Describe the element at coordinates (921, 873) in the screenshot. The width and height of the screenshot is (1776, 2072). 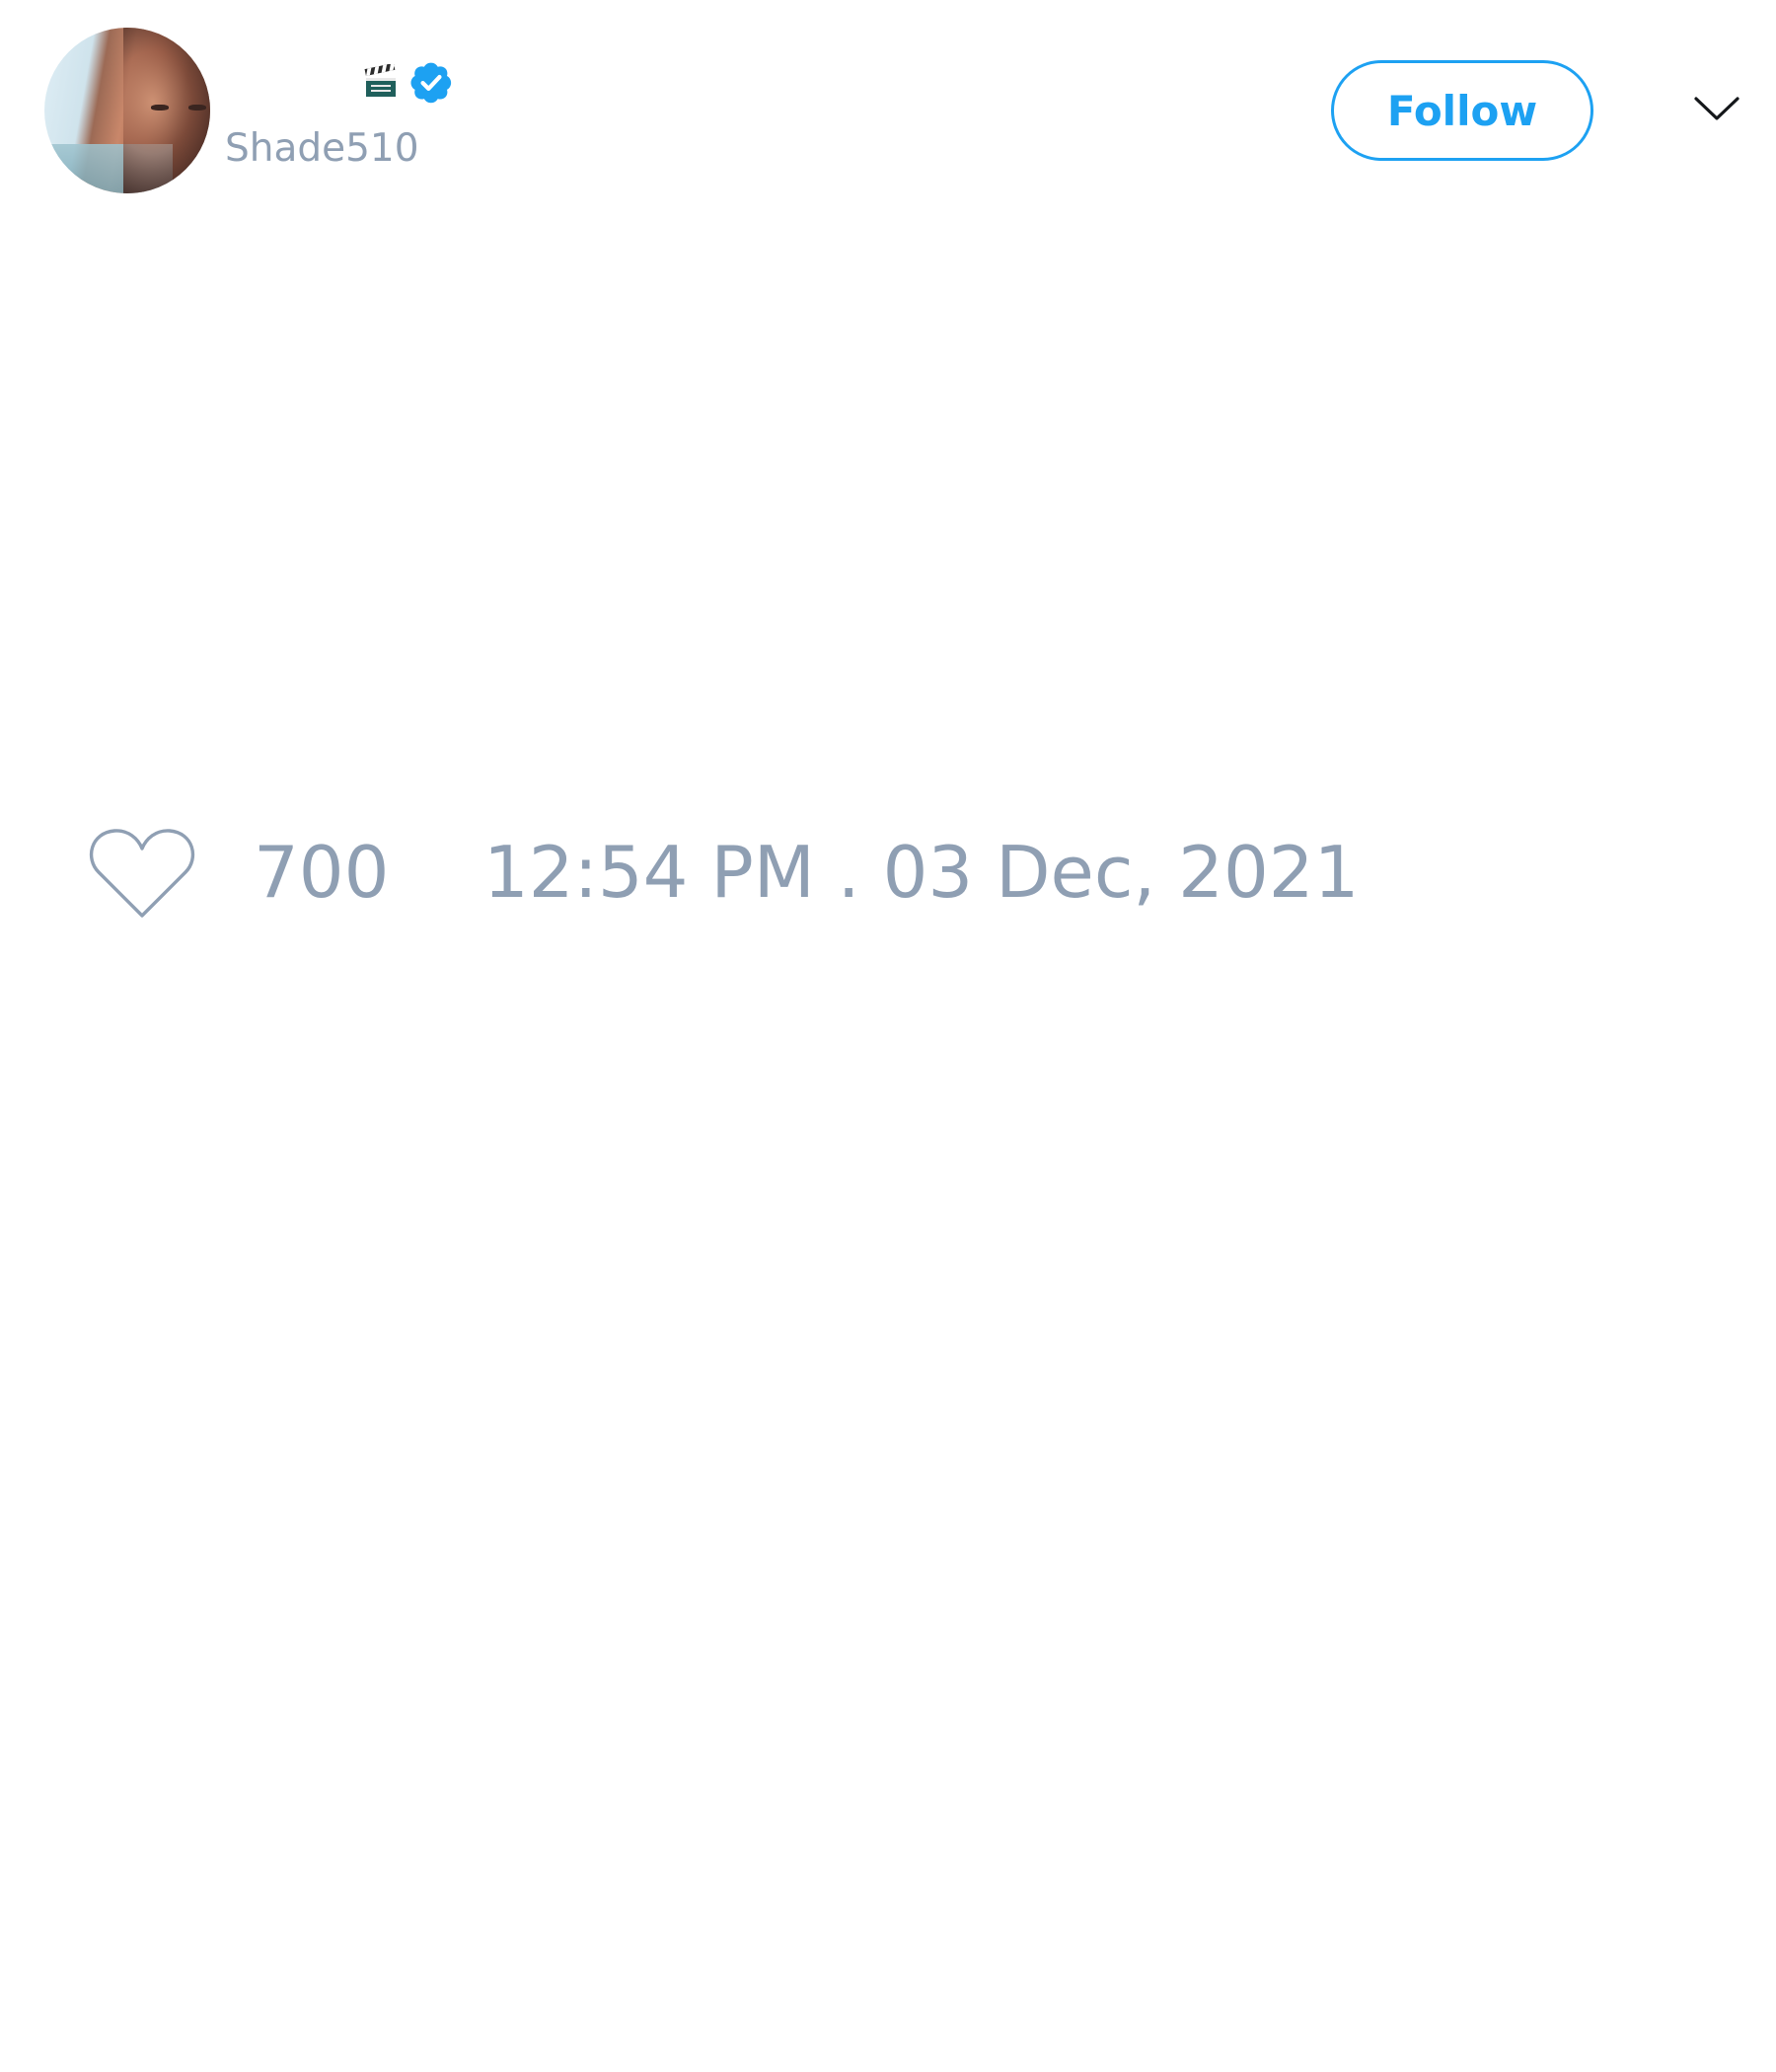
I see `timestamp: 12:54 PM . 03 Dec, 2021` at that location.